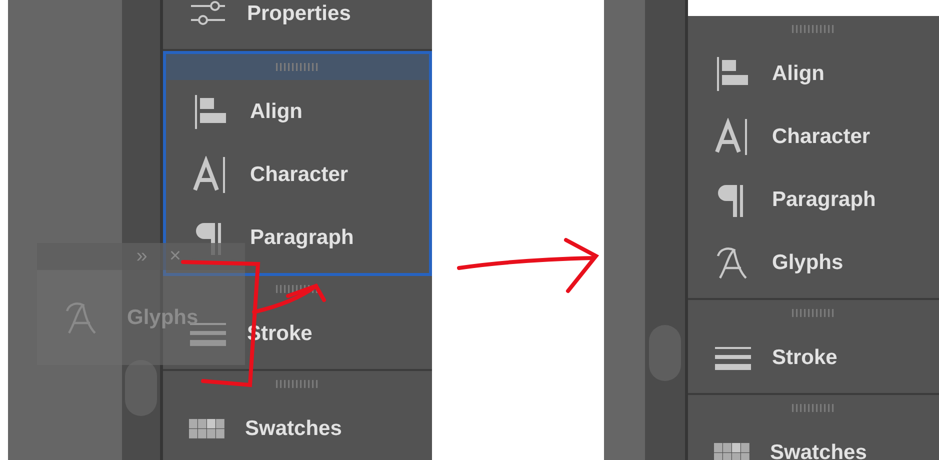 The height and width of the screenshot is (460, 939). What do you see at coordinates (808, 262) in the screenshot?
I see `panel-name: Glyphs` at bounding box center [808, 262].